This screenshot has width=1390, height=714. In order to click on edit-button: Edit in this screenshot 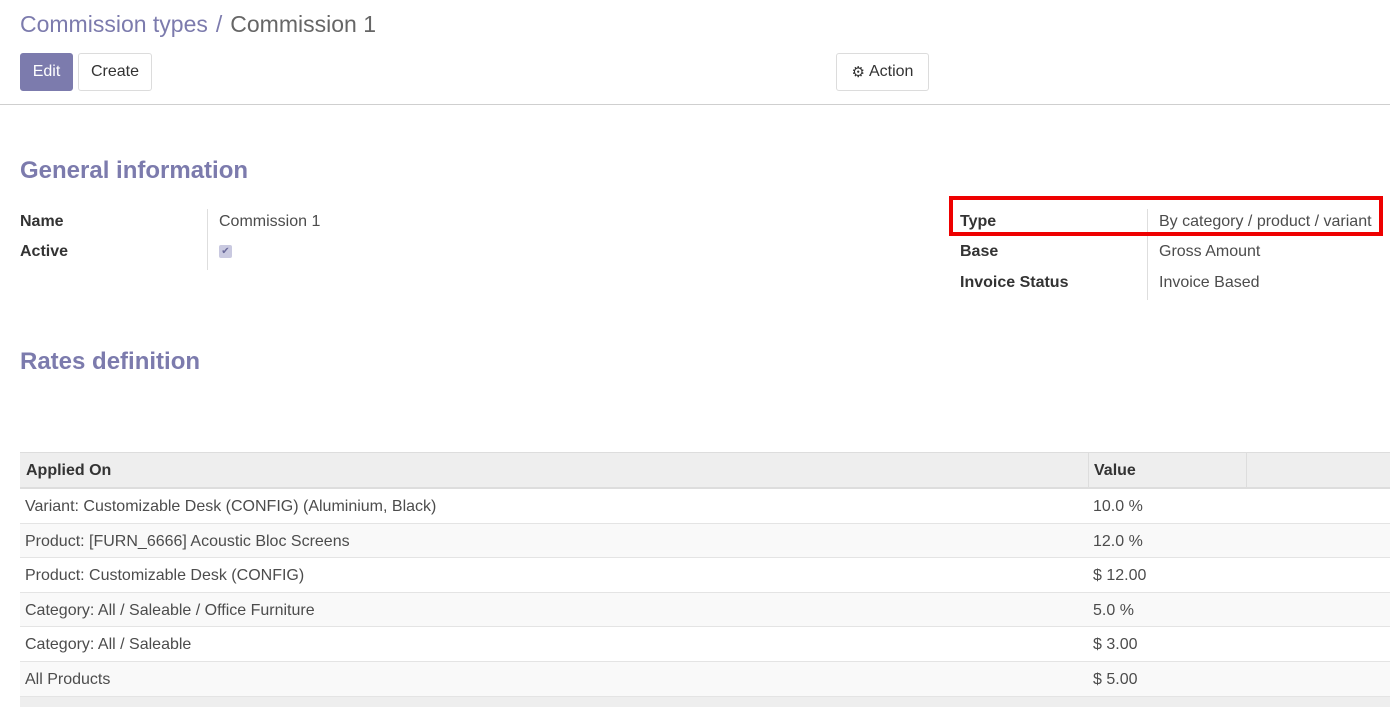, I will do `click(46, 72)`.